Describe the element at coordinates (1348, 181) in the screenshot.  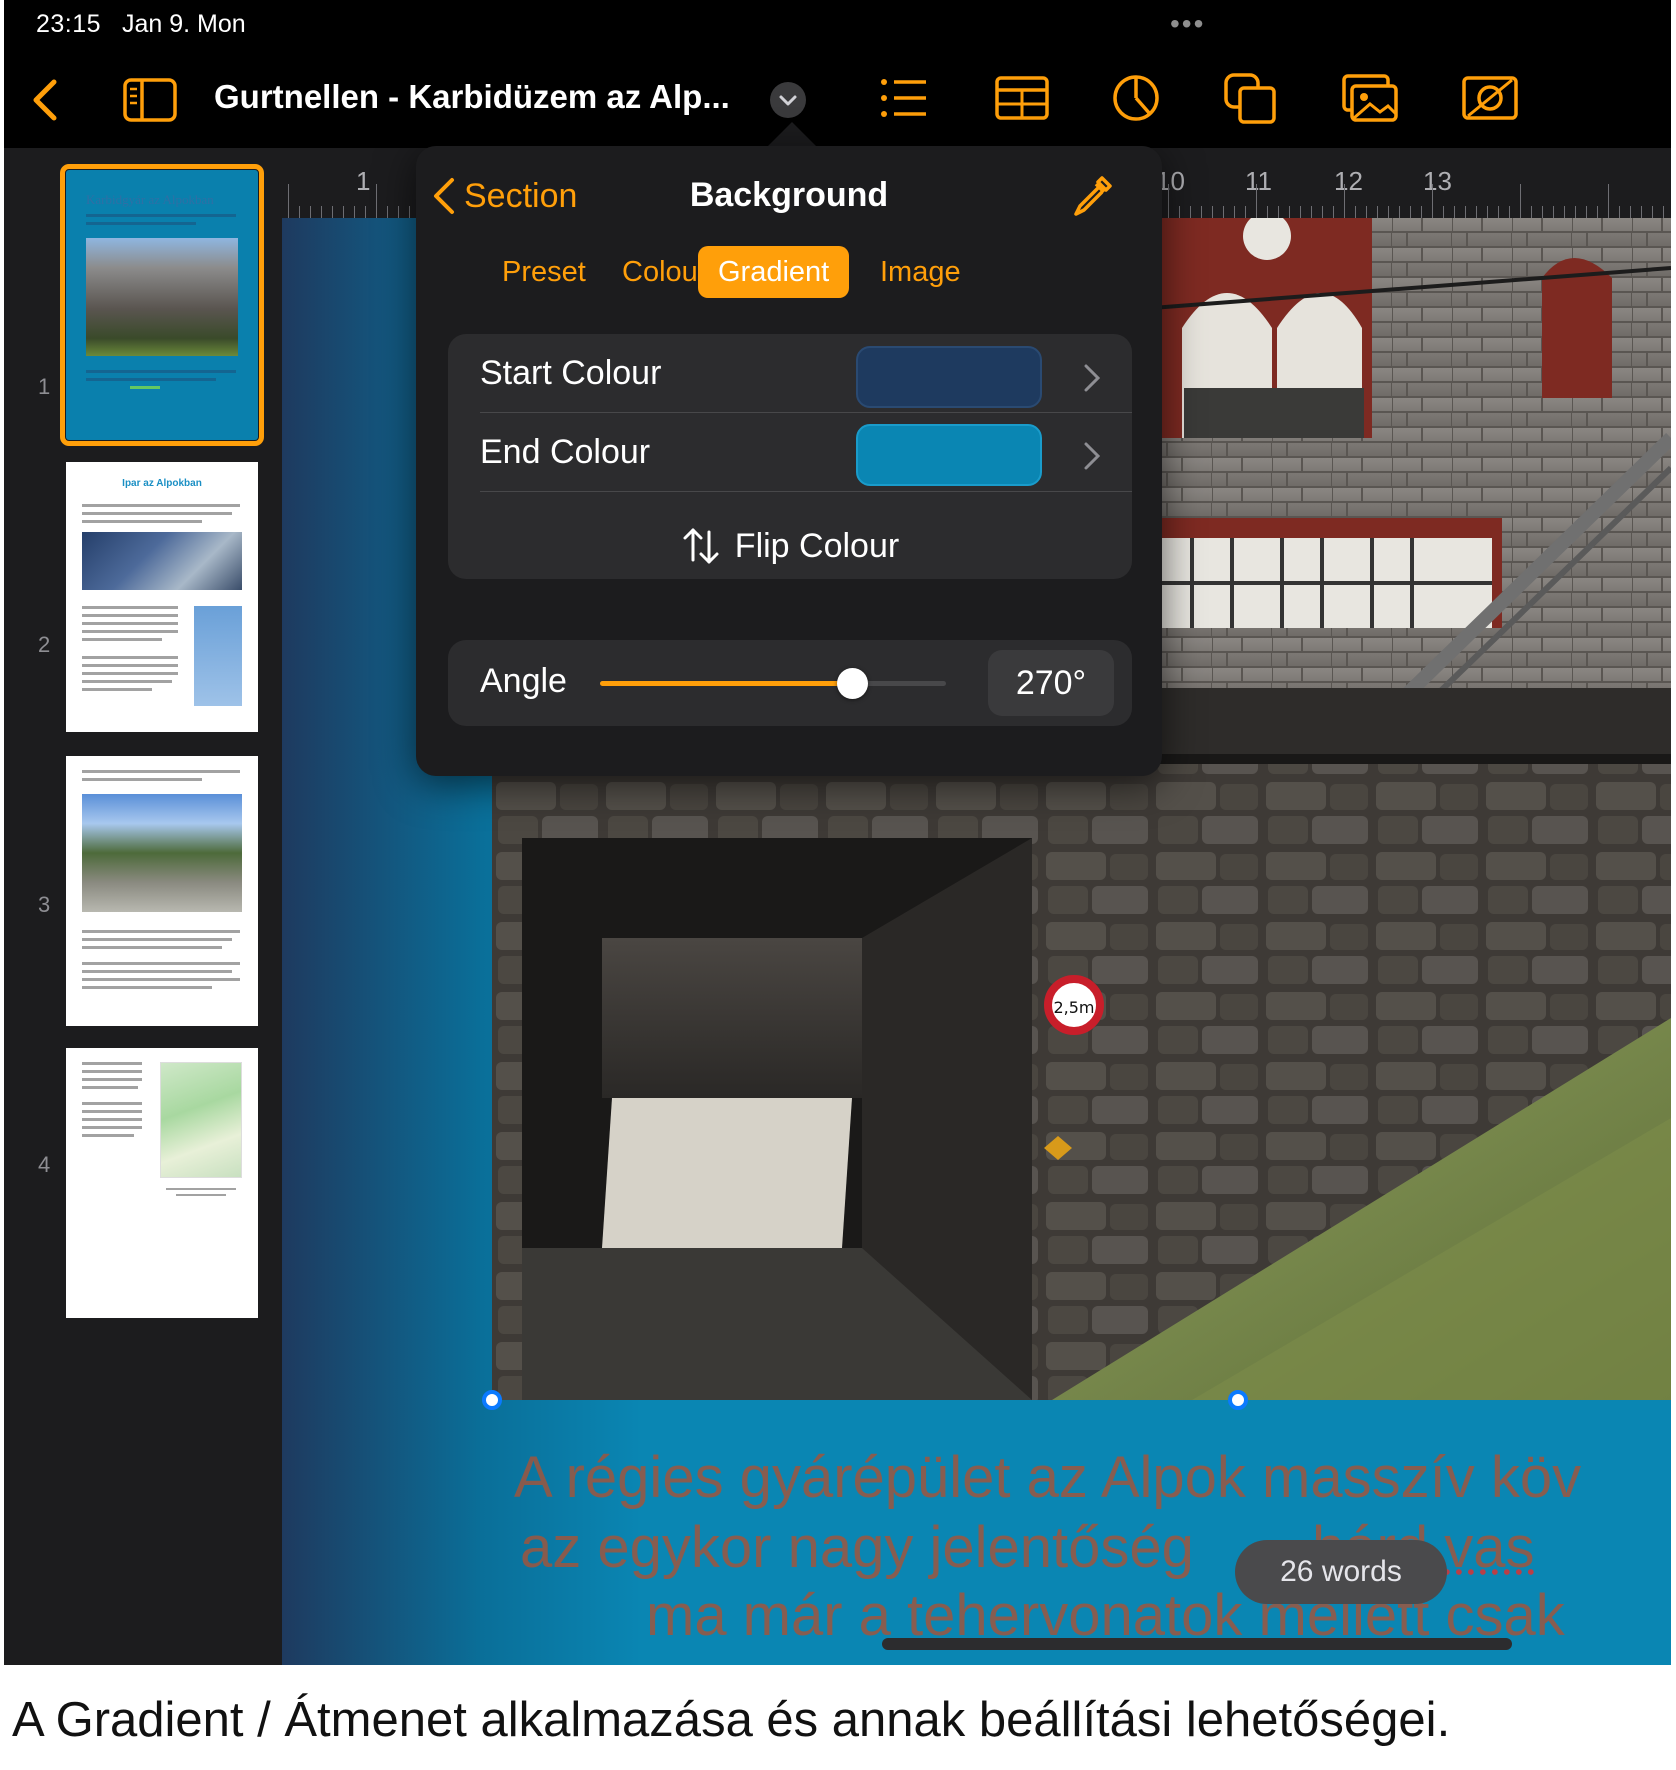
I see `ruler-label: 12` at that location.